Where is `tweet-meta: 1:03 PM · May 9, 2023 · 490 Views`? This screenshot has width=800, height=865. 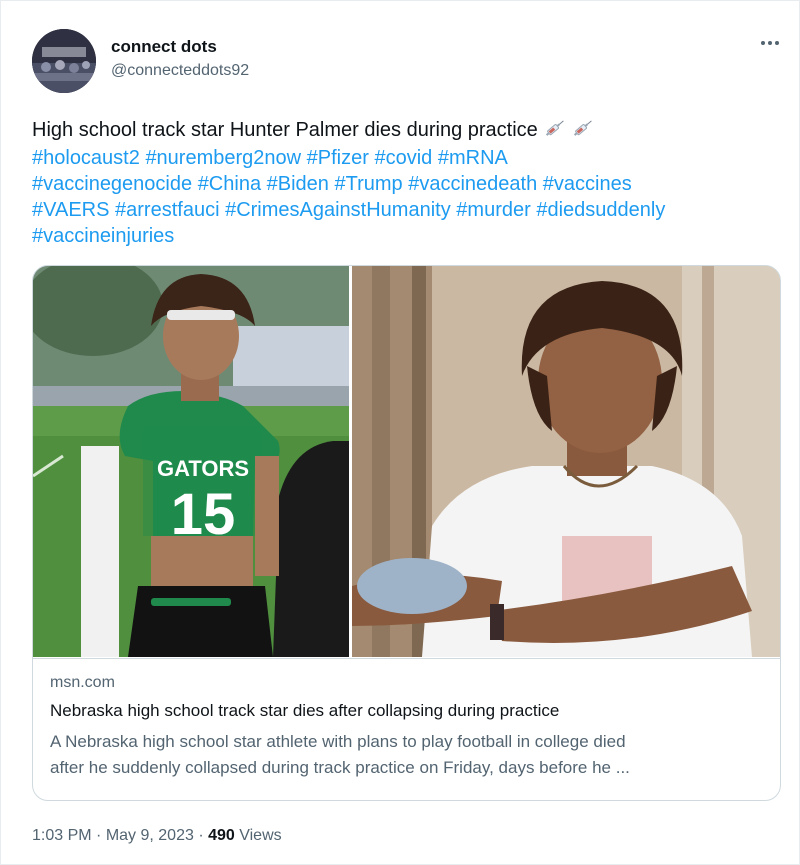 tweet-meta: 1:03 PM · May 9, 2023 · 490 Views is located at coordinates (157, 836).